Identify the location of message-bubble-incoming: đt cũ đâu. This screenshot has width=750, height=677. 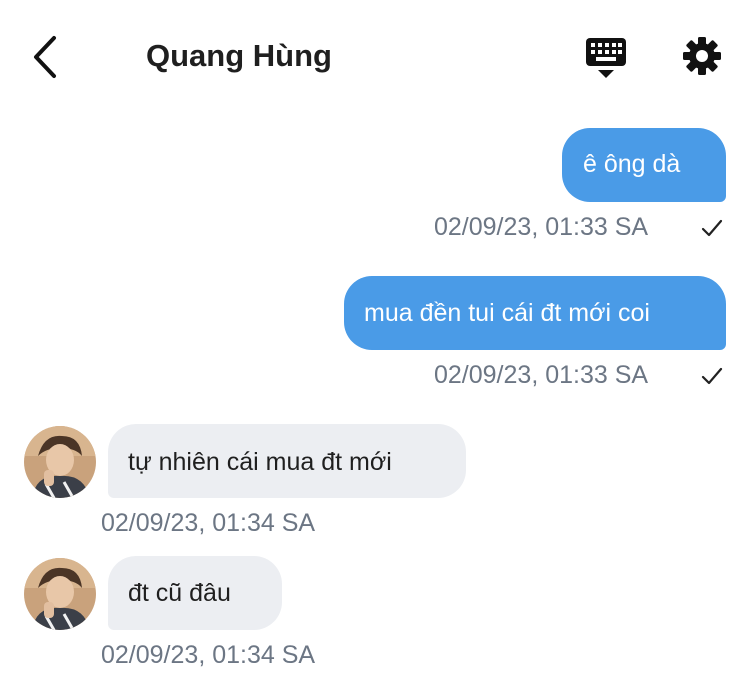
(195, 593).